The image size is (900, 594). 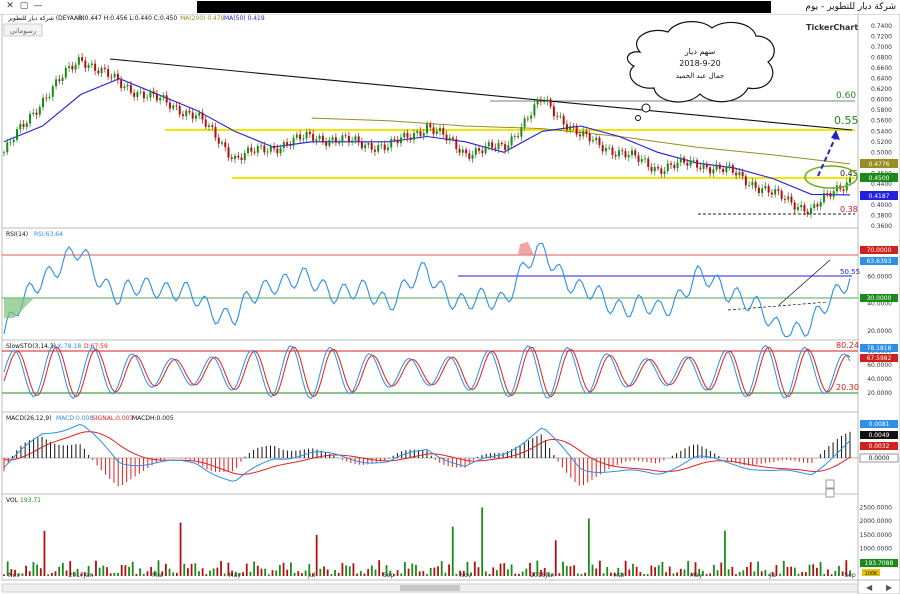 What do you see at coordinates (830, 493) in the screenshot?
I see `panel-expand-button` at bounding box center [830, 493].